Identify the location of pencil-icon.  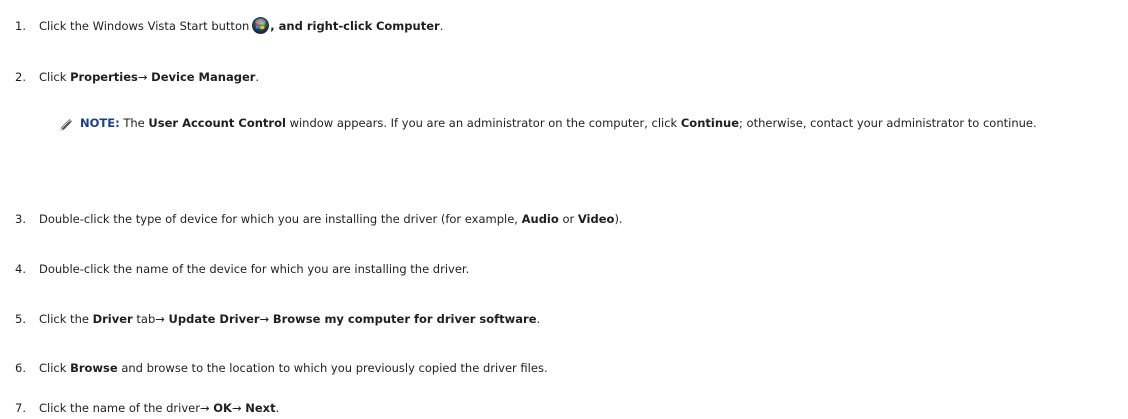
(66, 125).